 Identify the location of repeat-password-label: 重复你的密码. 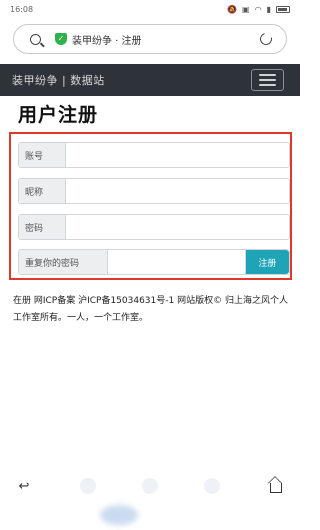
(63, 262).